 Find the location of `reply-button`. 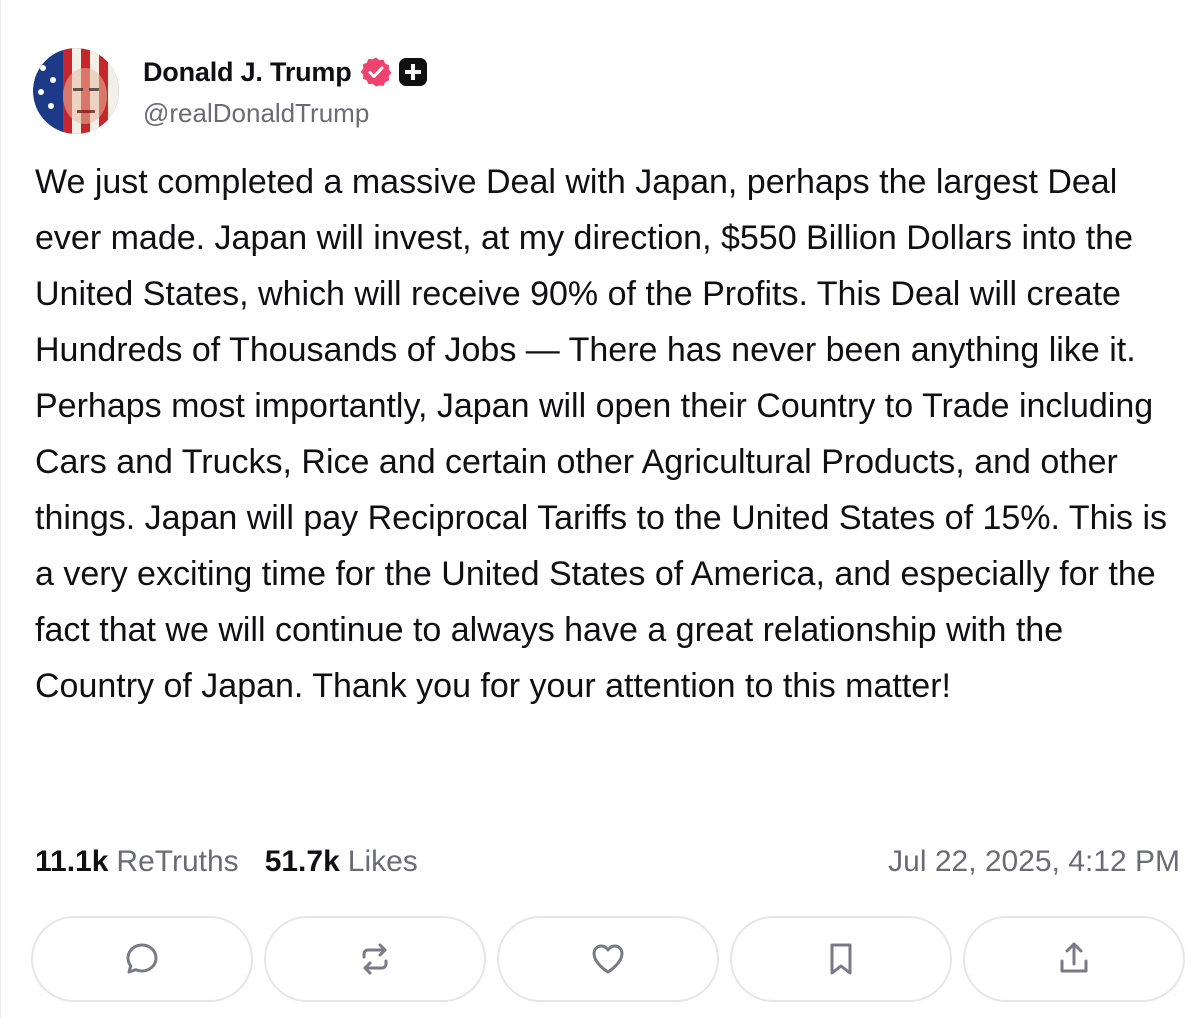

reply-button is located at coordinates (142, 959).